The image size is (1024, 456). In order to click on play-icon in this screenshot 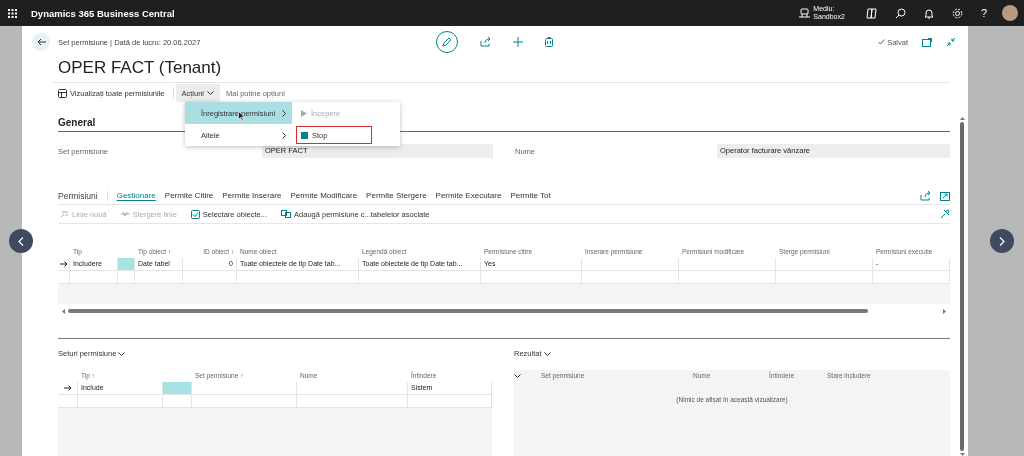, I will do `click(304, 113)`.